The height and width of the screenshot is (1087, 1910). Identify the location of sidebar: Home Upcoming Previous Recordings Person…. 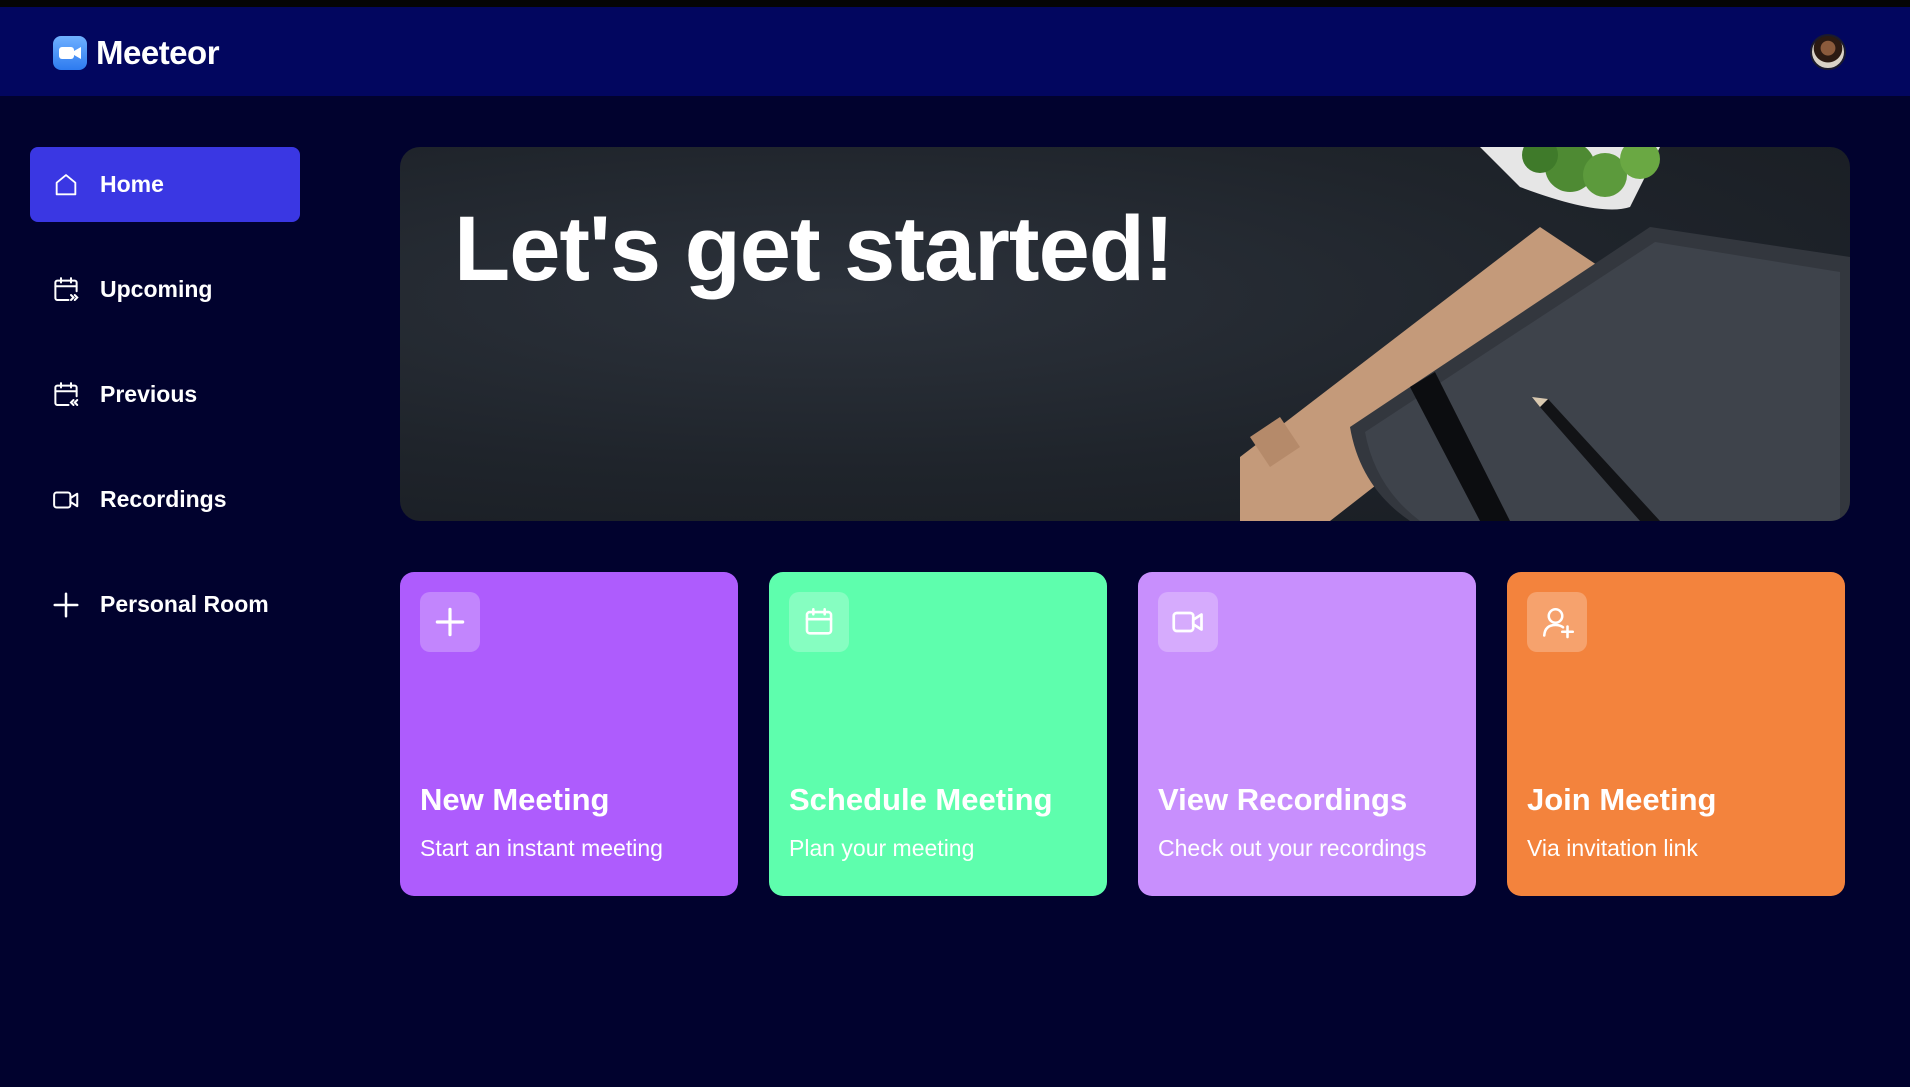
(165, 409).